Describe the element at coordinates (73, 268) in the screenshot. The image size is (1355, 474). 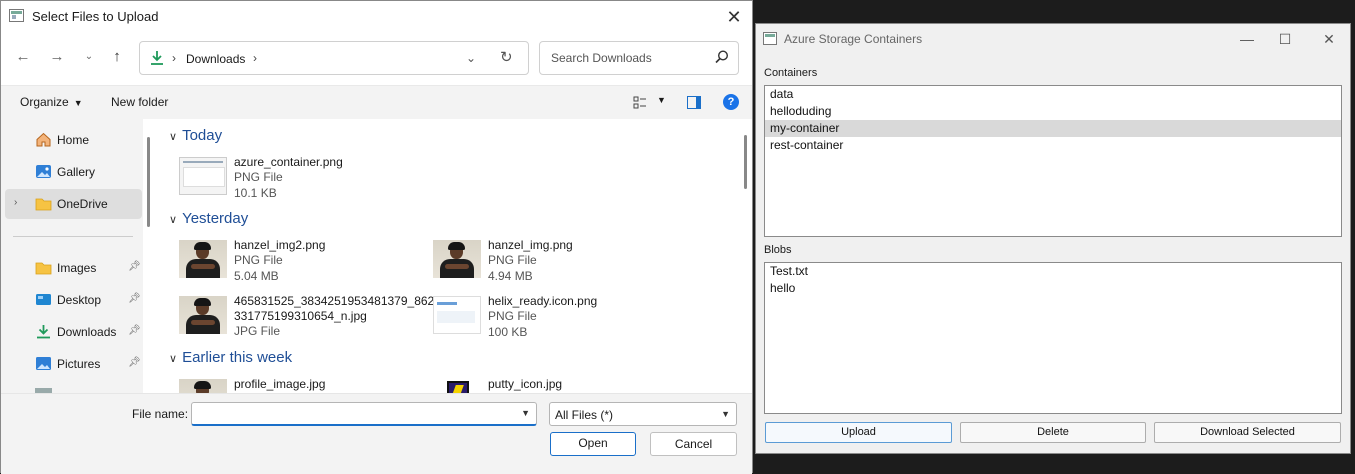
I see `sidebar-item-images: Images 📌︎` at that location.